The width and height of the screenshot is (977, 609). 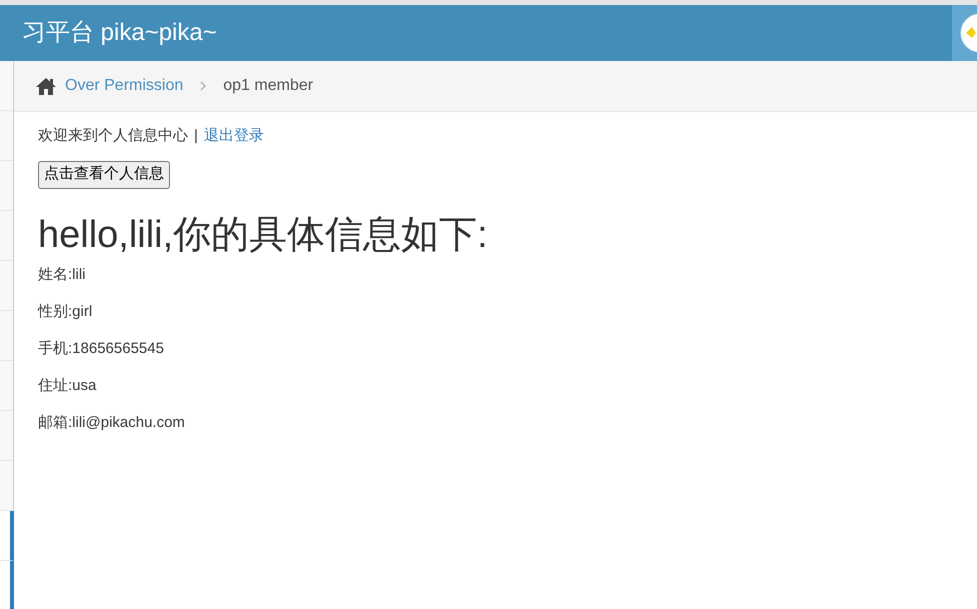 I want to click on breadcrumb-current: op1 member, so click(x=268, y=86).